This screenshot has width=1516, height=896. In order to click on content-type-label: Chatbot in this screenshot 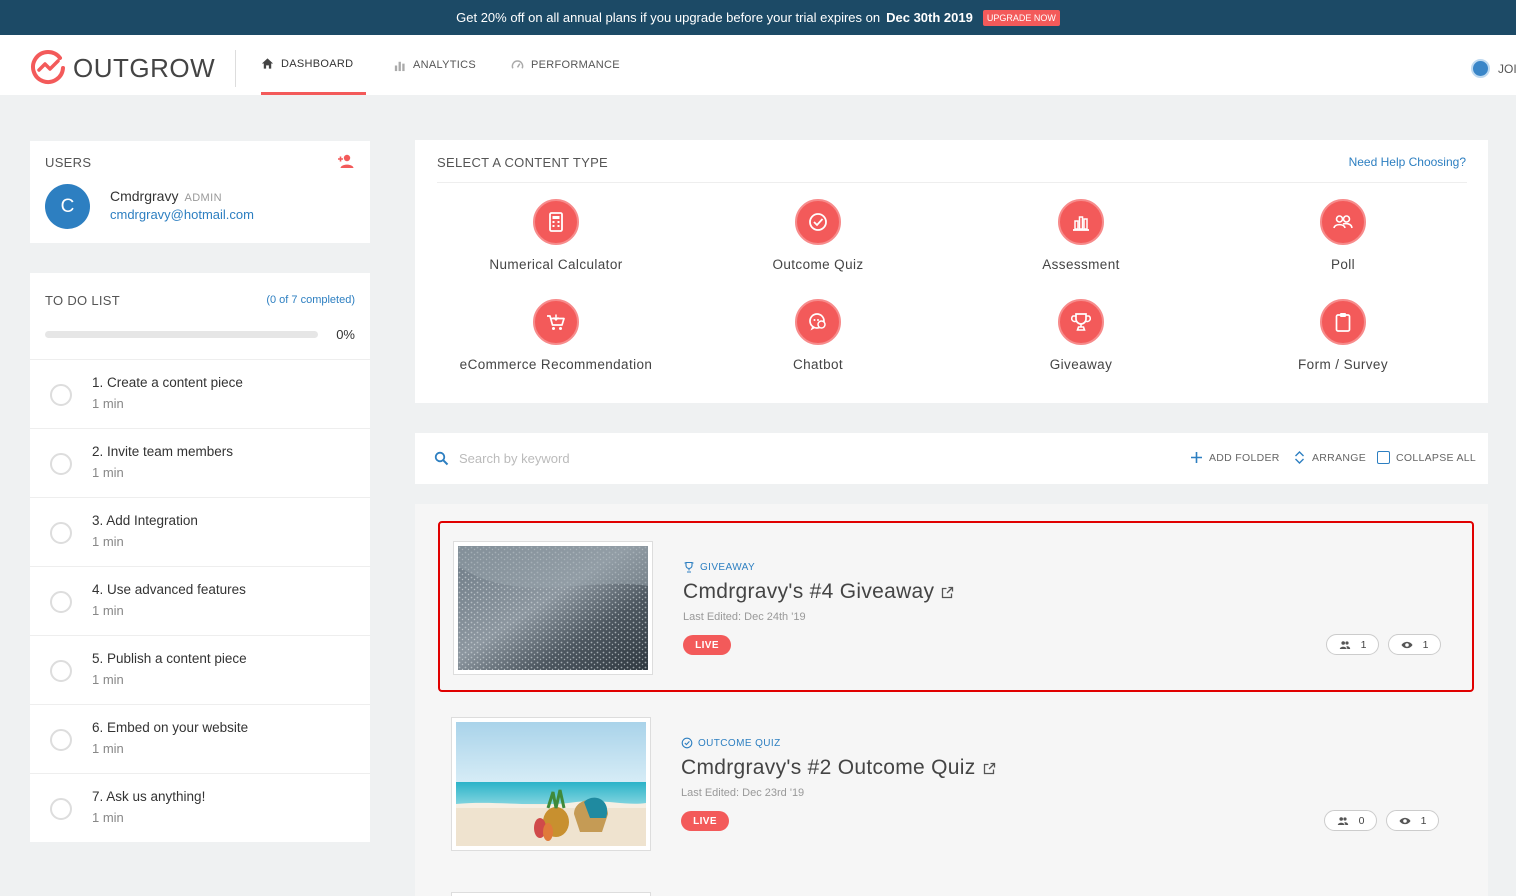, I will do `click(818, 364)`.